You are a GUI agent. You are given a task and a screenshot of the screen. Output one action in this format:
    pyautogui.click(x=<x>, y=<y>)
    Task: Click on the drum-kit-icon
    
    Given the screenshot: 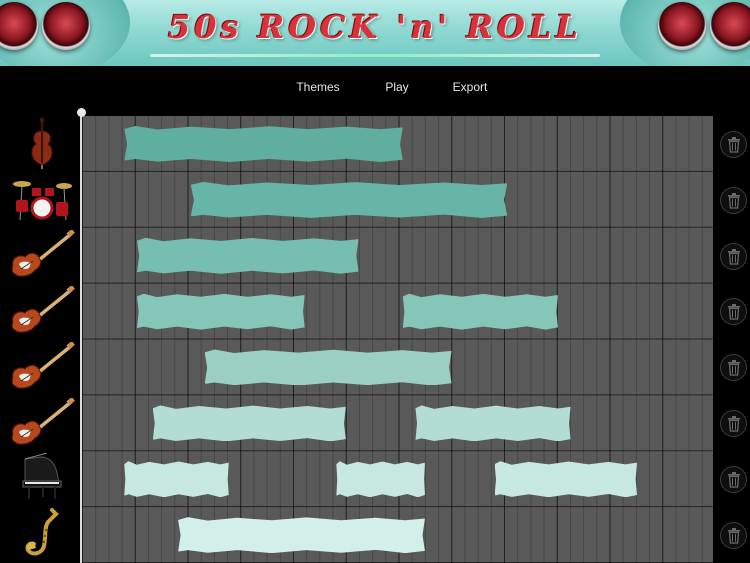 What is the action you would take?
    pyautogui.click(x=42, y=198)
    